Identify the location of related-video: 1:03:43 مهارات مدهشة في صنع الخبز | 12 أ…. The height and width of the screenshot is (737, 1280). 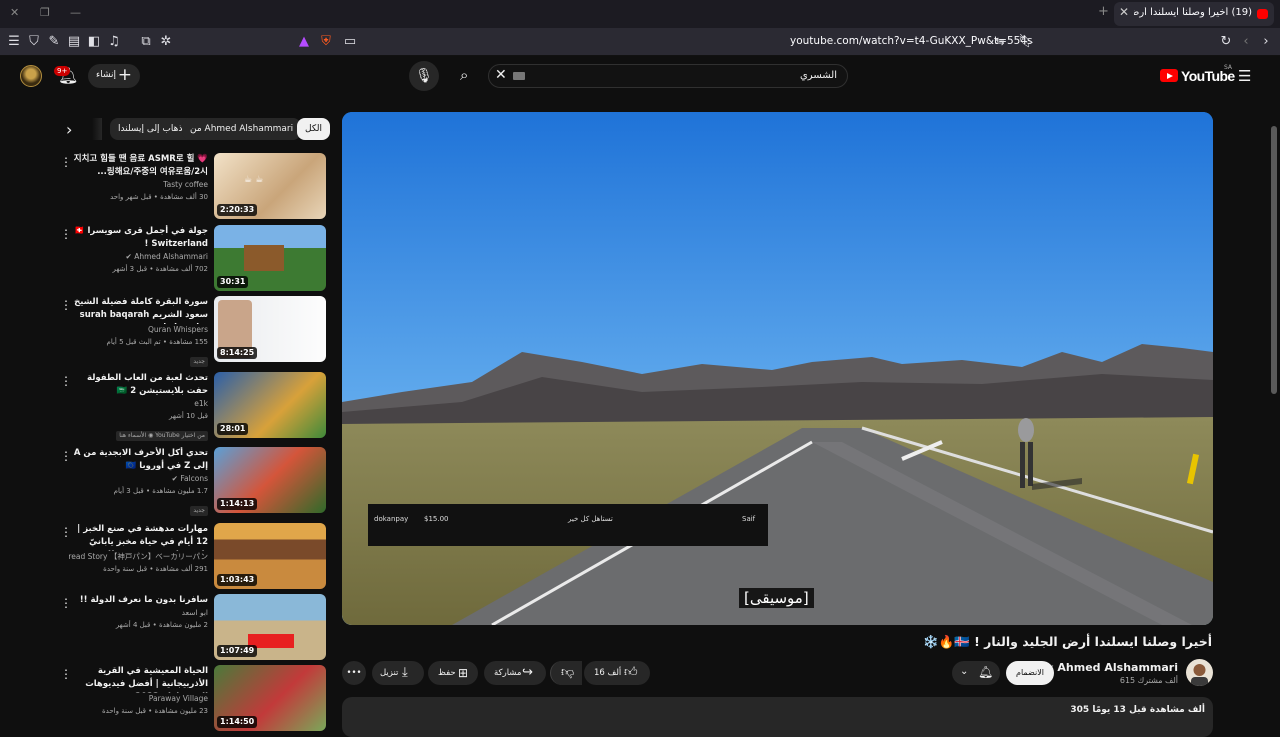
(191, 556).